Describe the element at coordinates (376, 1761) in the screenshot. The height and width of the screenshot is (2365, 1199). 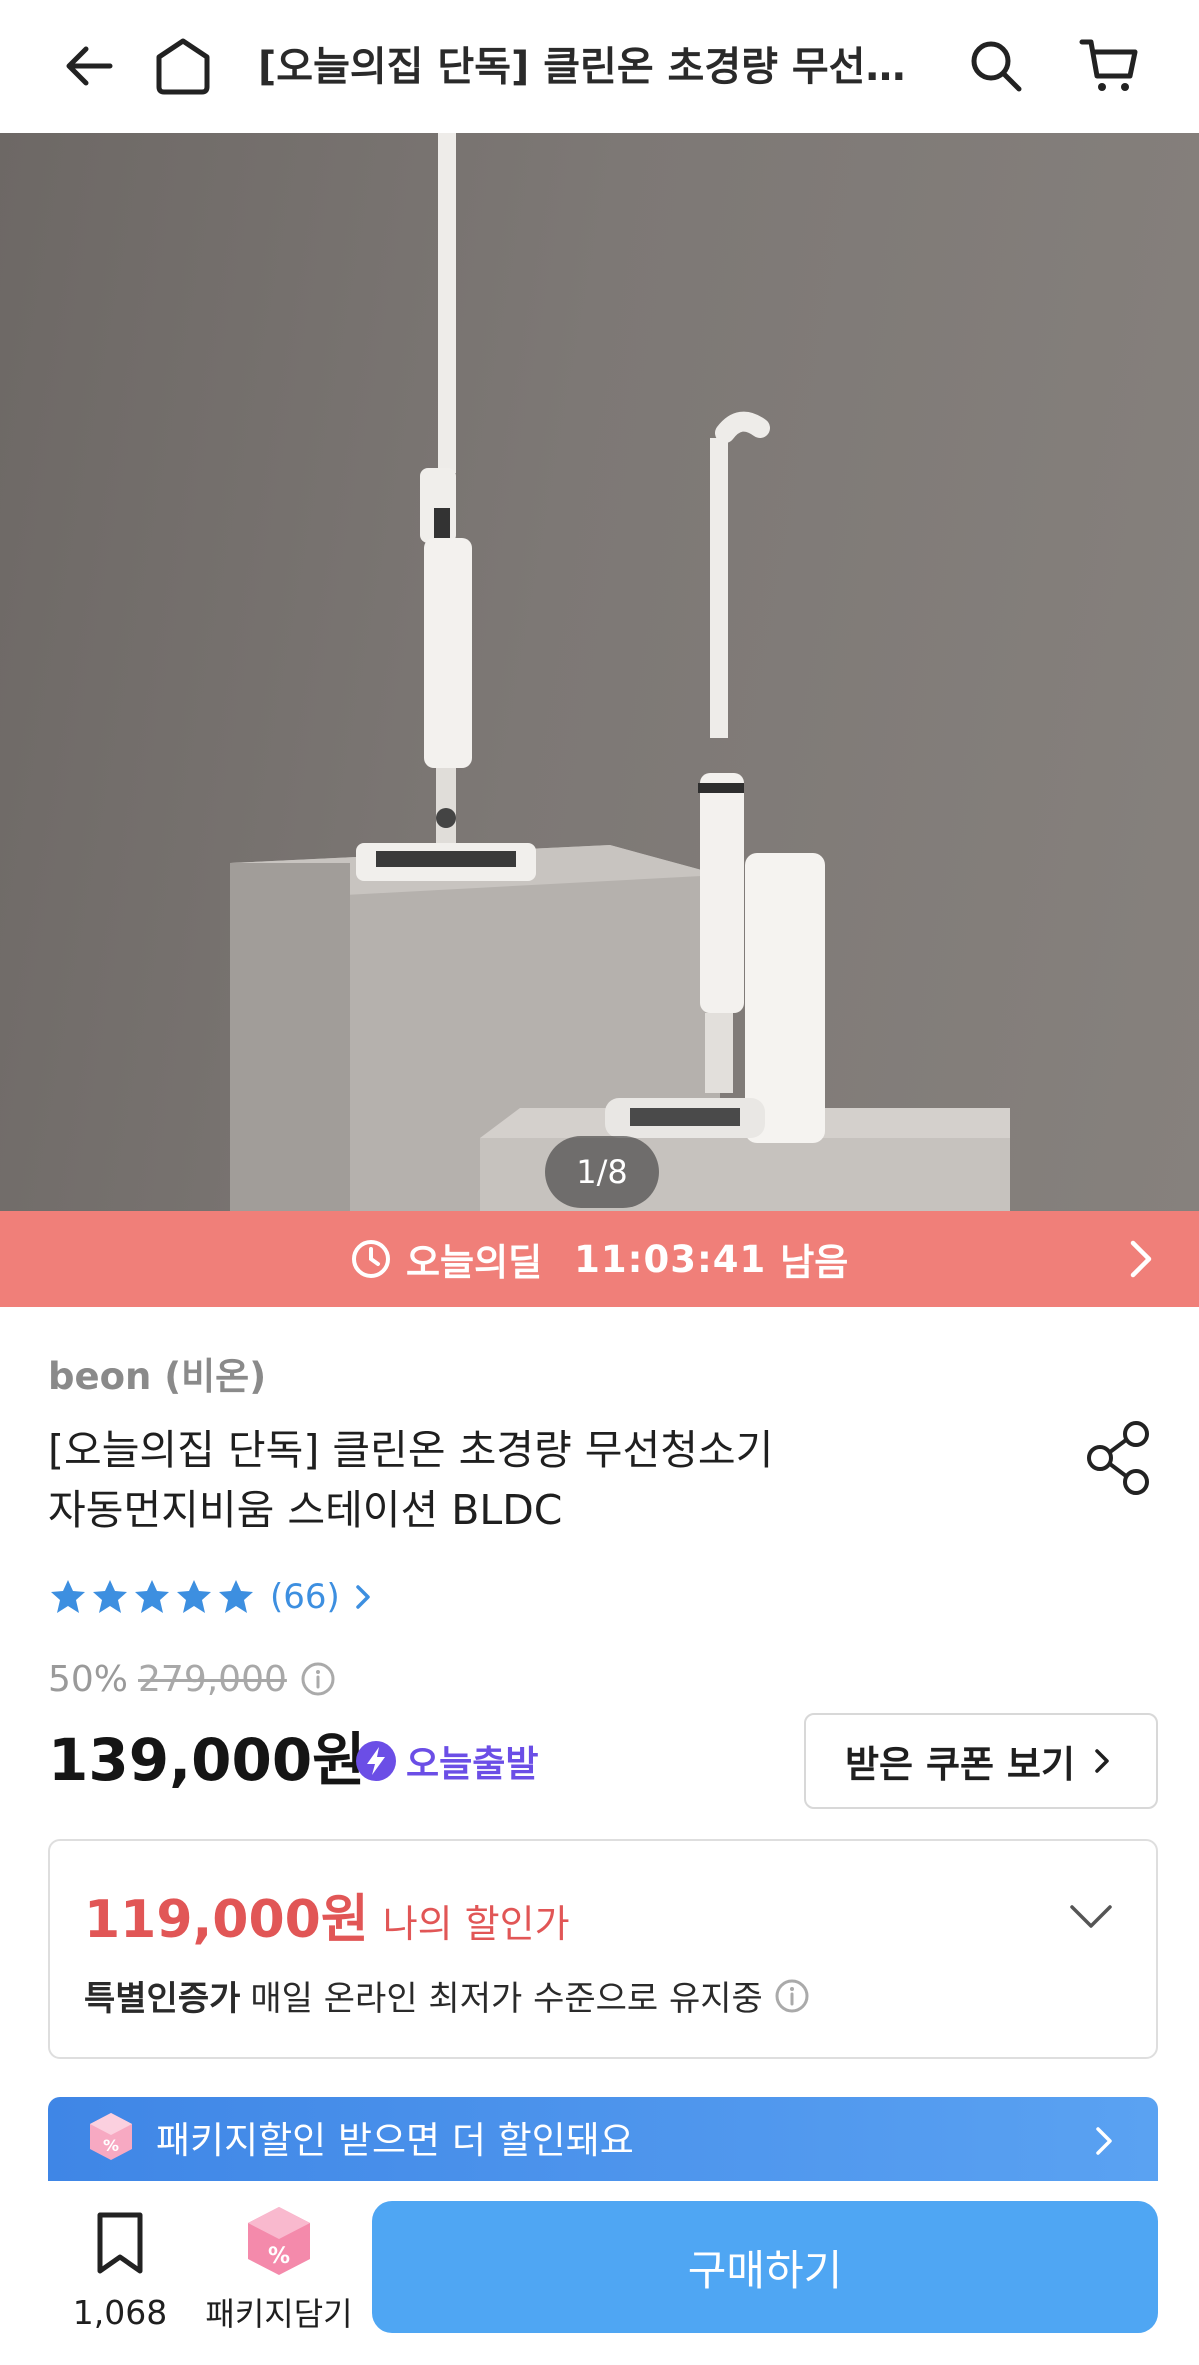
I see `lightning-icon` at that location.